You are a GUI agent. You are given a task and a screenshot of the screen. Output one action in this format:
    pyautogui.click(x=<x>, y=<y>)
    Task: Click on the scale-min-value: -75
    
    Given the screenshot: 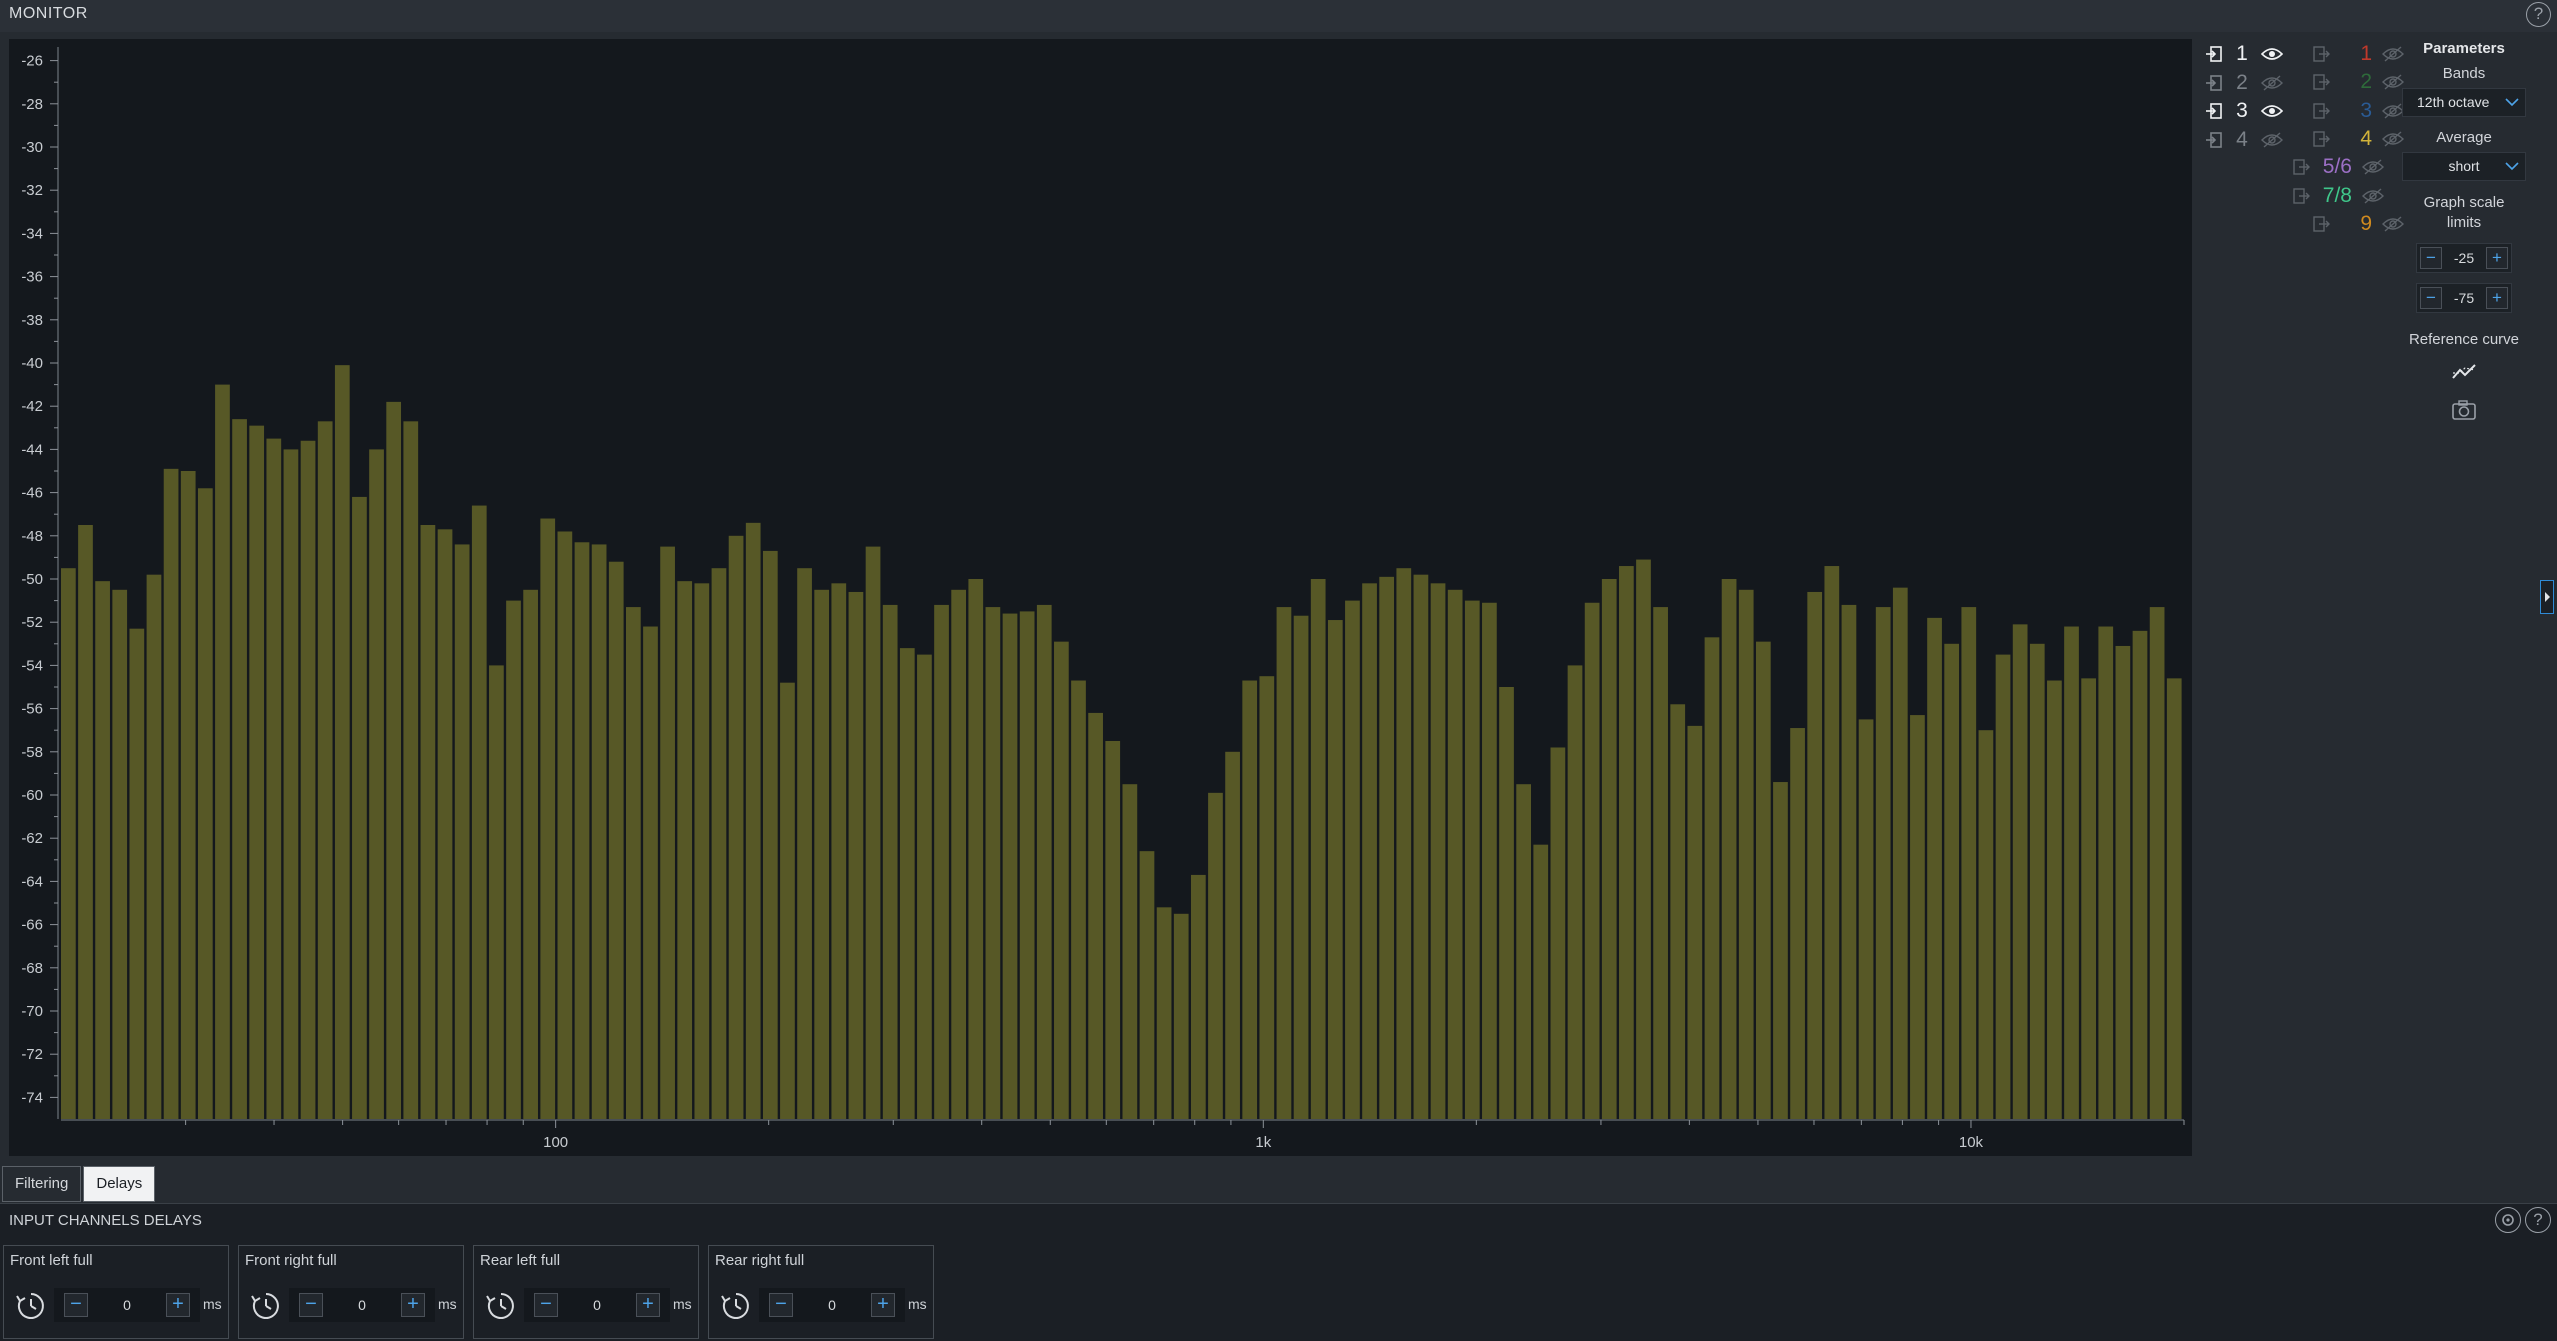 What is the action you would take?
    pyautogui.click(x=2464, y=298)
    